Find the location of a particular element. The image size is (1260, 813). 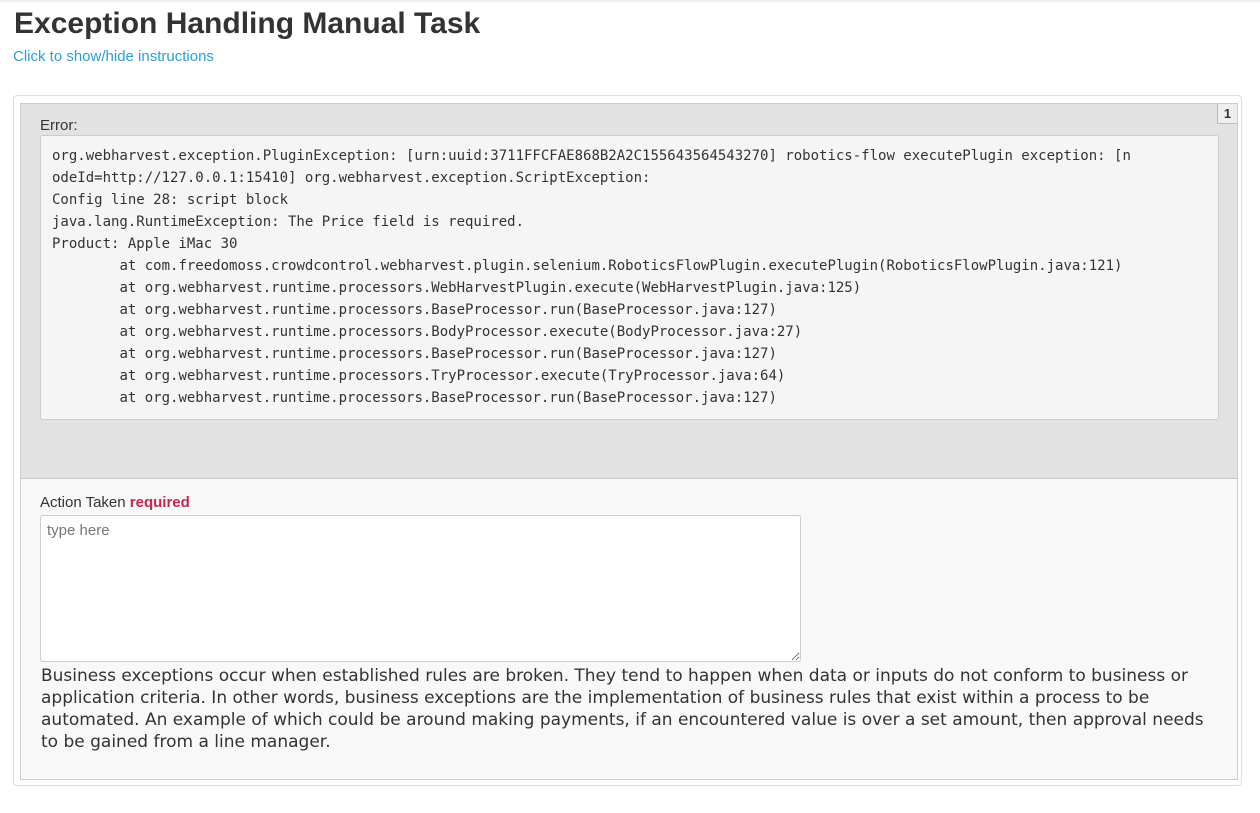

action-taken-label: Action Taken required is located at coordinates (115, 503).